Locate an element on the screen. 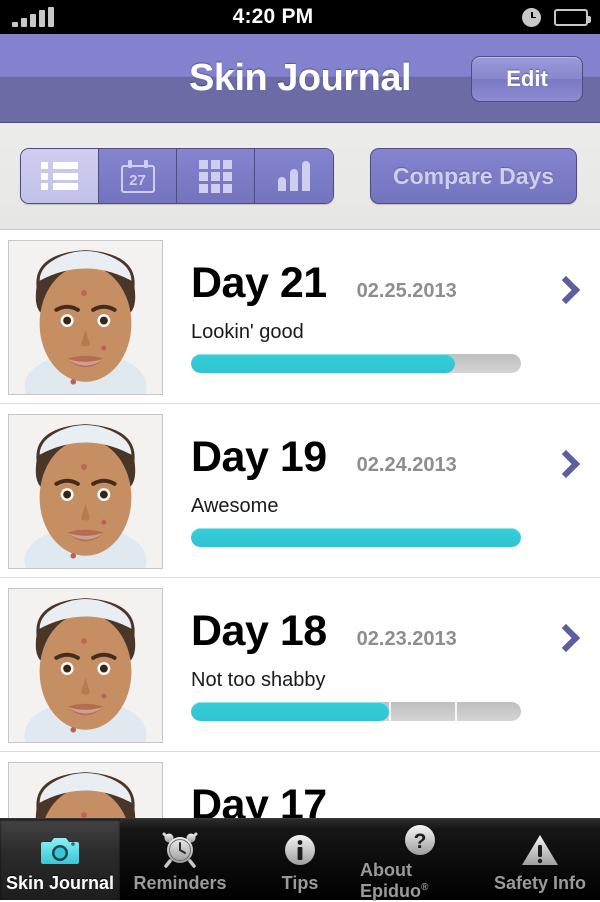 The image size is (600, 902). entry-note: Lookin' good is located at coordinates (247, 332).